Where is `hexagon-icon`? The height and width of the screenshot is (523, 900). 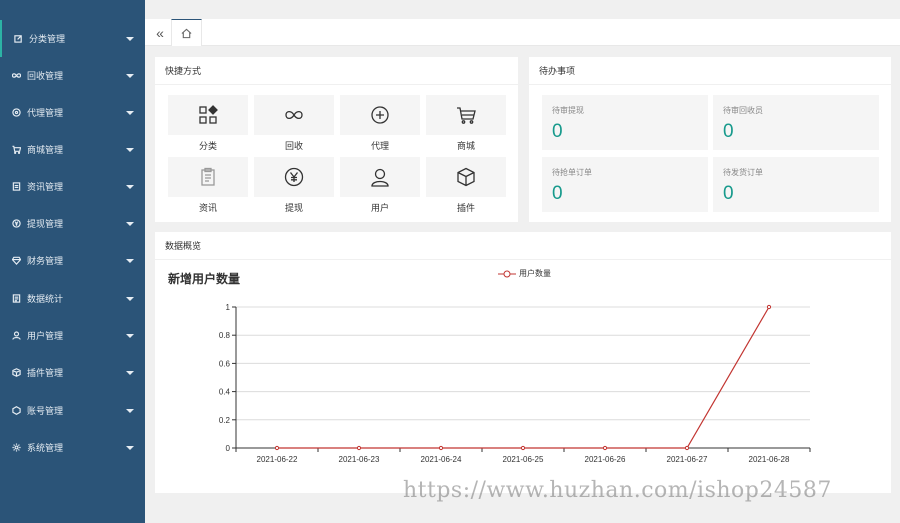 hexagon-icon is located at coordinates (16, 411).